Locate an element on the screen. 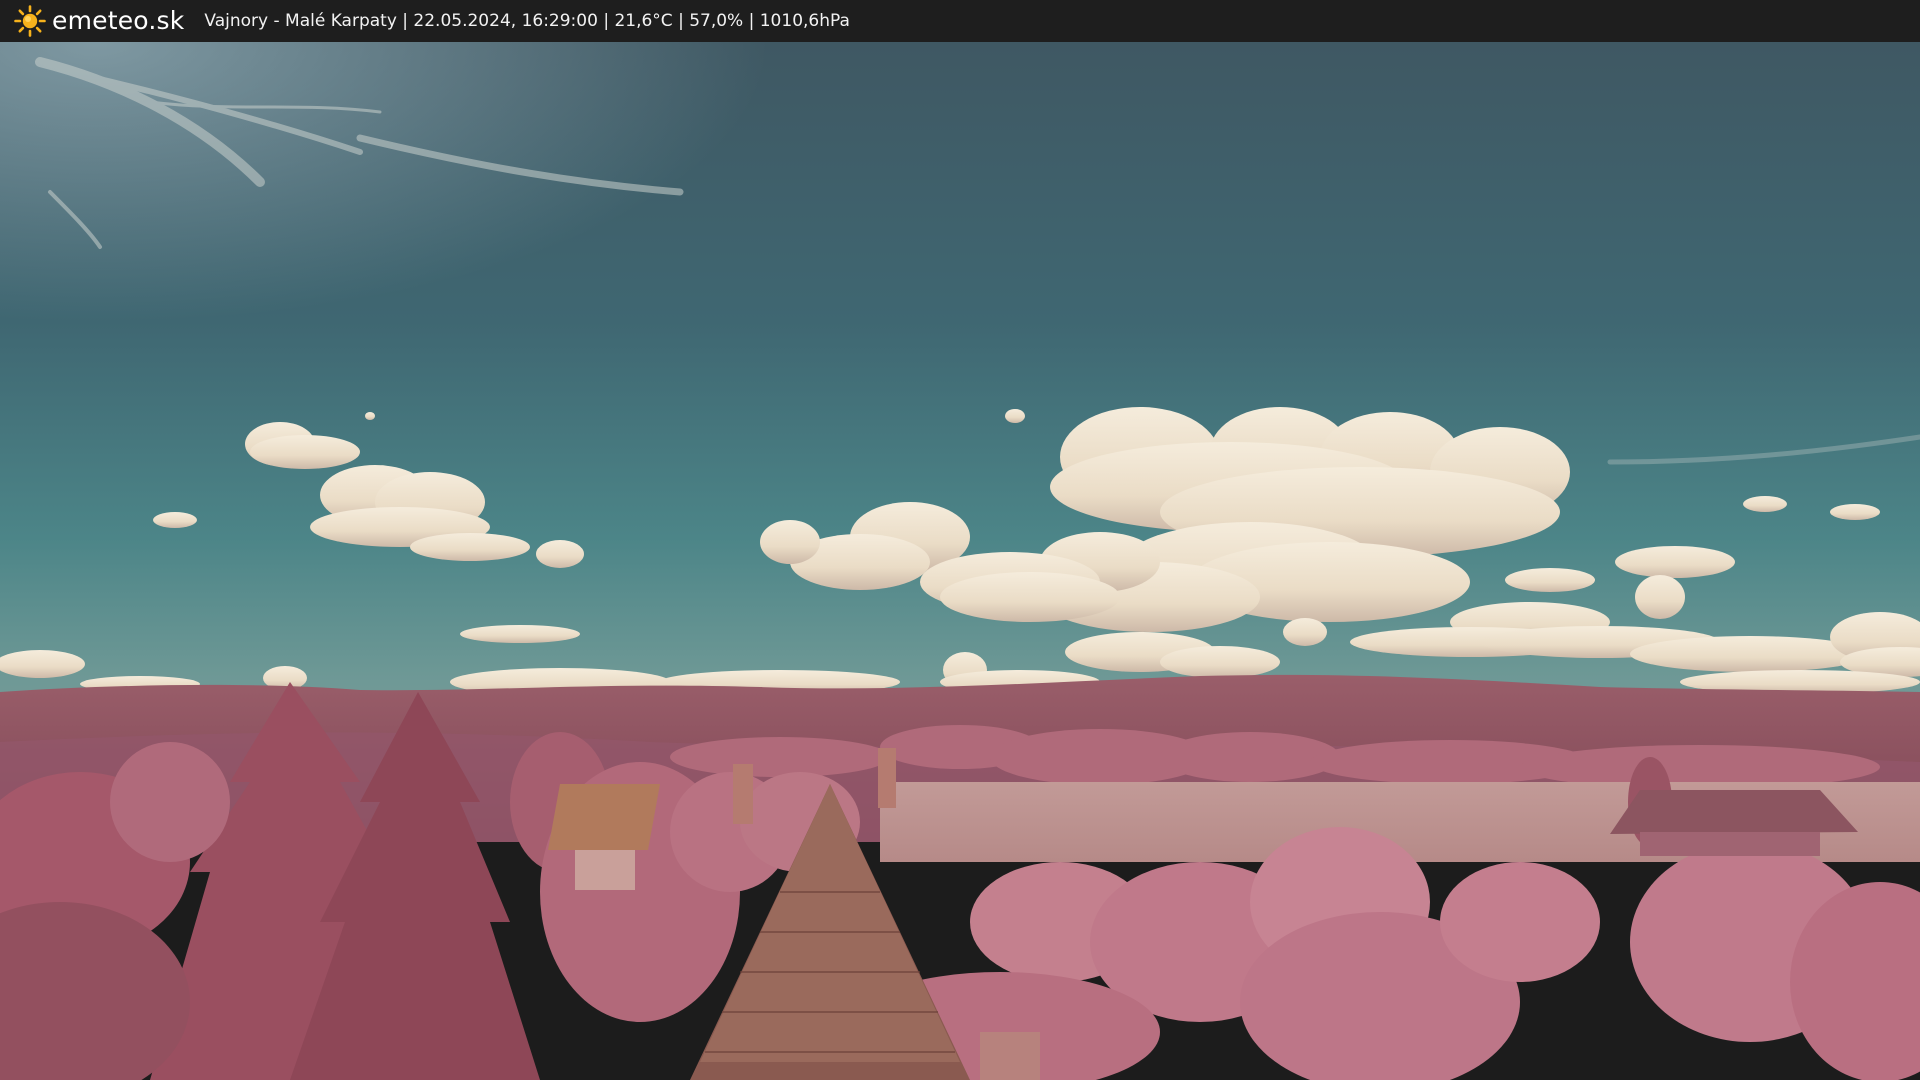 This screenshot has height=1080, width=1920. logo: emeteo.sk is located at coordinates (99, 21).